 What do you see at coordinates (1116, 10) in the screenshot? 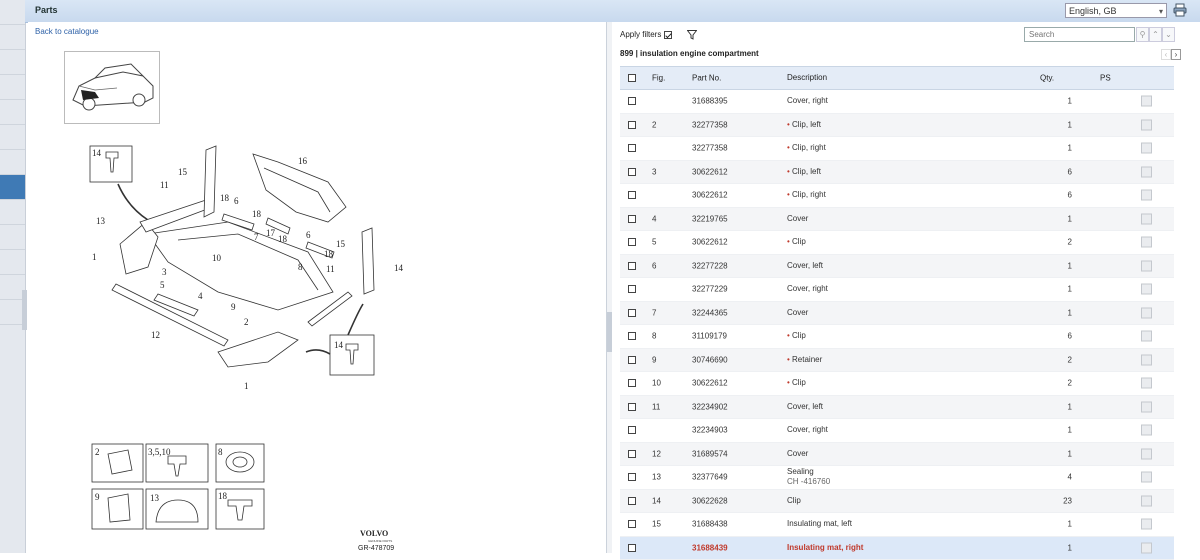
I see `language-select: English, GB ▾` at bounding box center [1116, 10].